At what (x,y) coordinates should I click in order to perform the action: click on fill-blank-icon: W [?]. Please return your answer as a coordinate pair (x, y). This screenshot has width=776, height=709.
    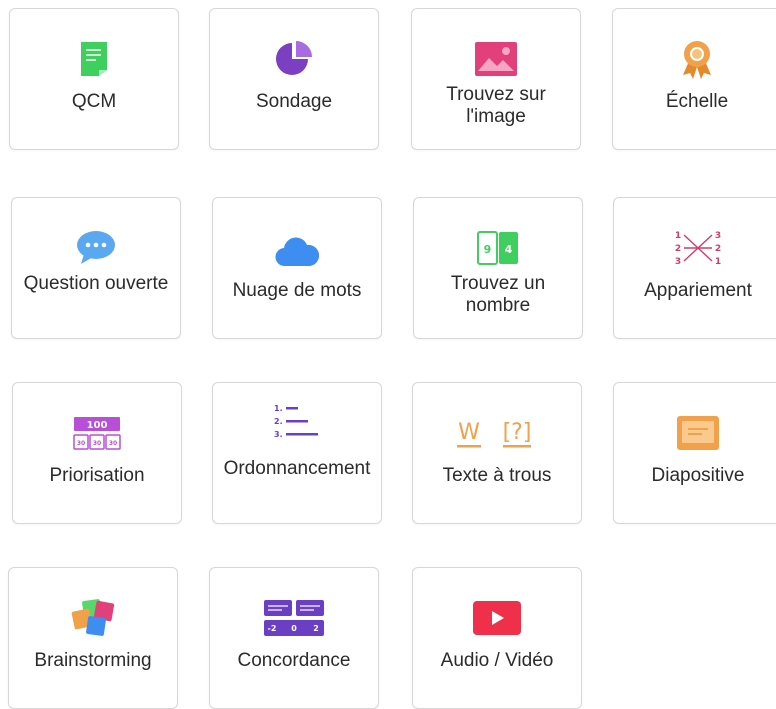
    Looking at the image, I should click on (497, 433).